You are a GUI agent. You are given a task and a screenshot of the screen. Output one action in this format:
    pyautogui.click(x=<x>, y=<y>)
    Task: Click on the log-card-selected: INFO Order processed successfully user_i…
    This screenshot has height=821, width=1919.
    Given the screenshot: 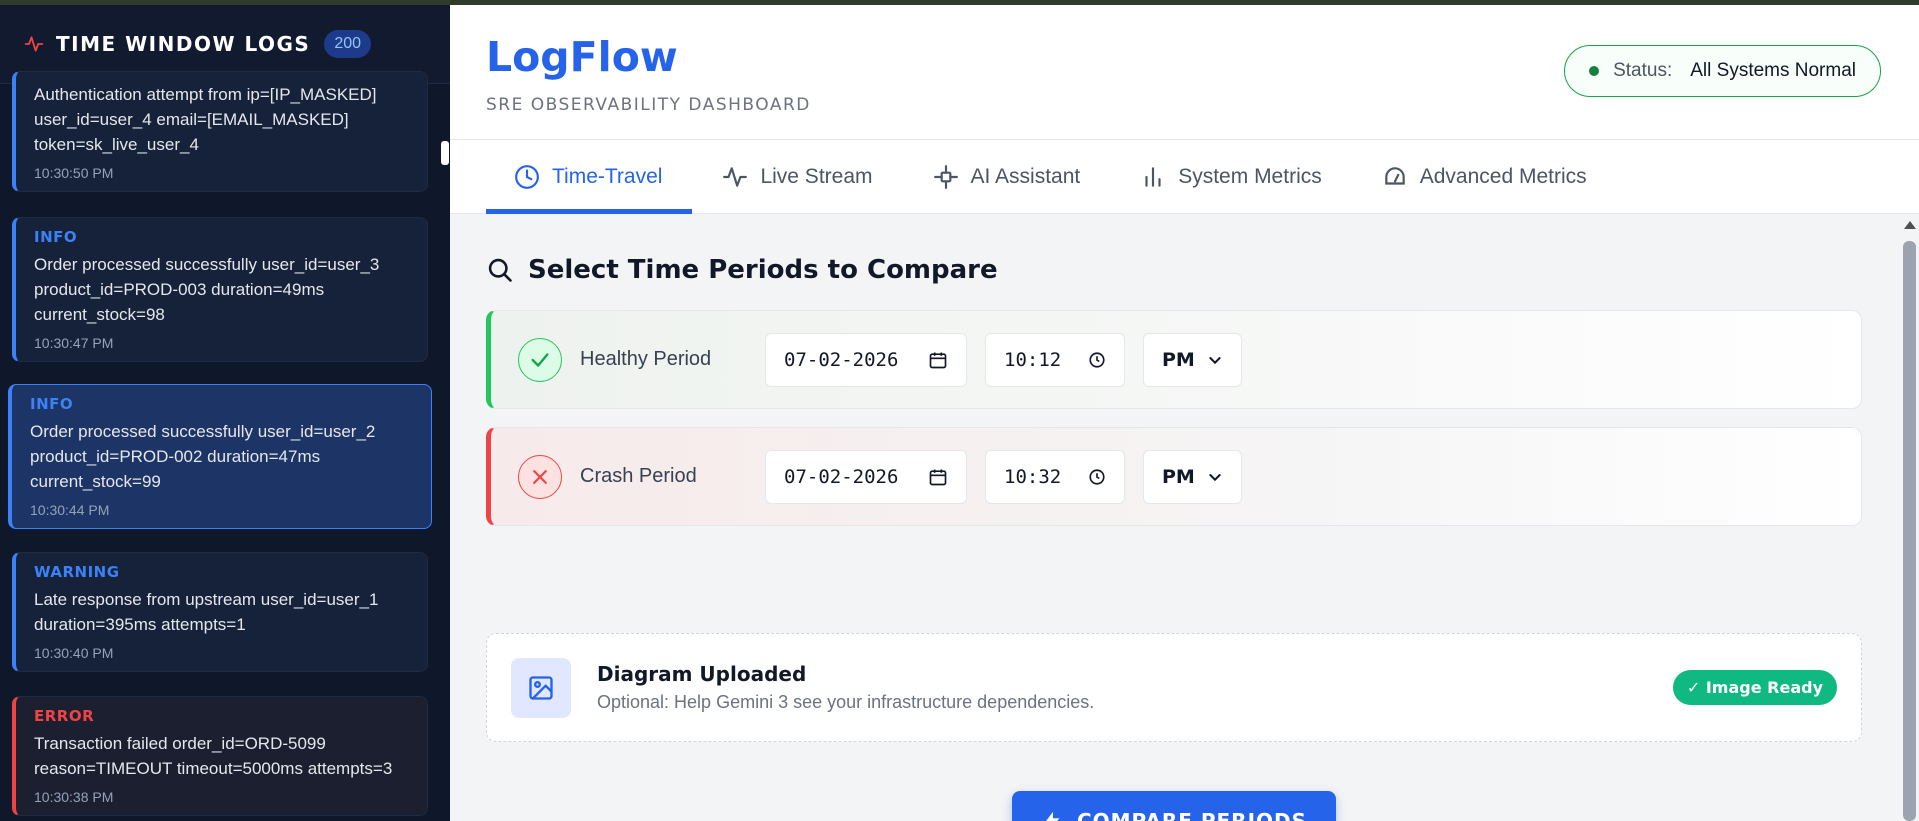 What is the action you would take?
    pyautogui.click(x=220, y=456)
    